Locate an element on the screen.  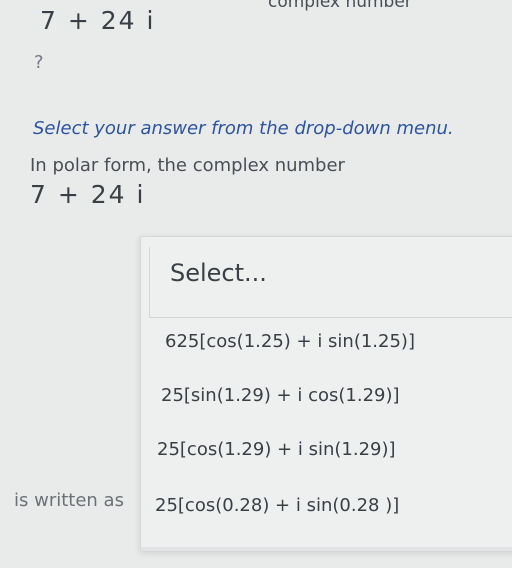
complex-number: 7 + 24 i is located at coordinates (88, 194).